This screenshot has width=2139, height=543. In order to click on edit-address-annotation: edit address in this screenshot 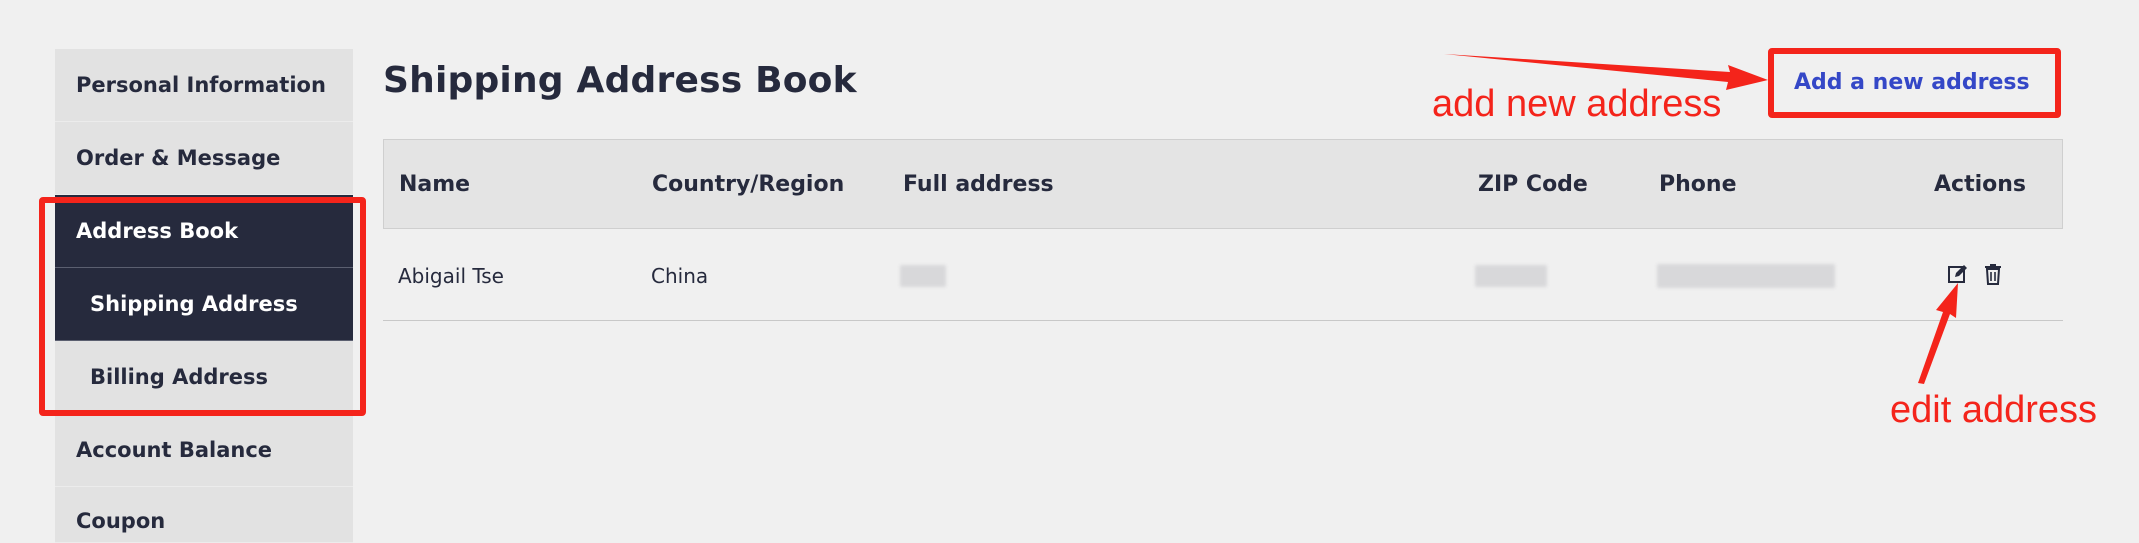, I will do `click(1994, 410)`.